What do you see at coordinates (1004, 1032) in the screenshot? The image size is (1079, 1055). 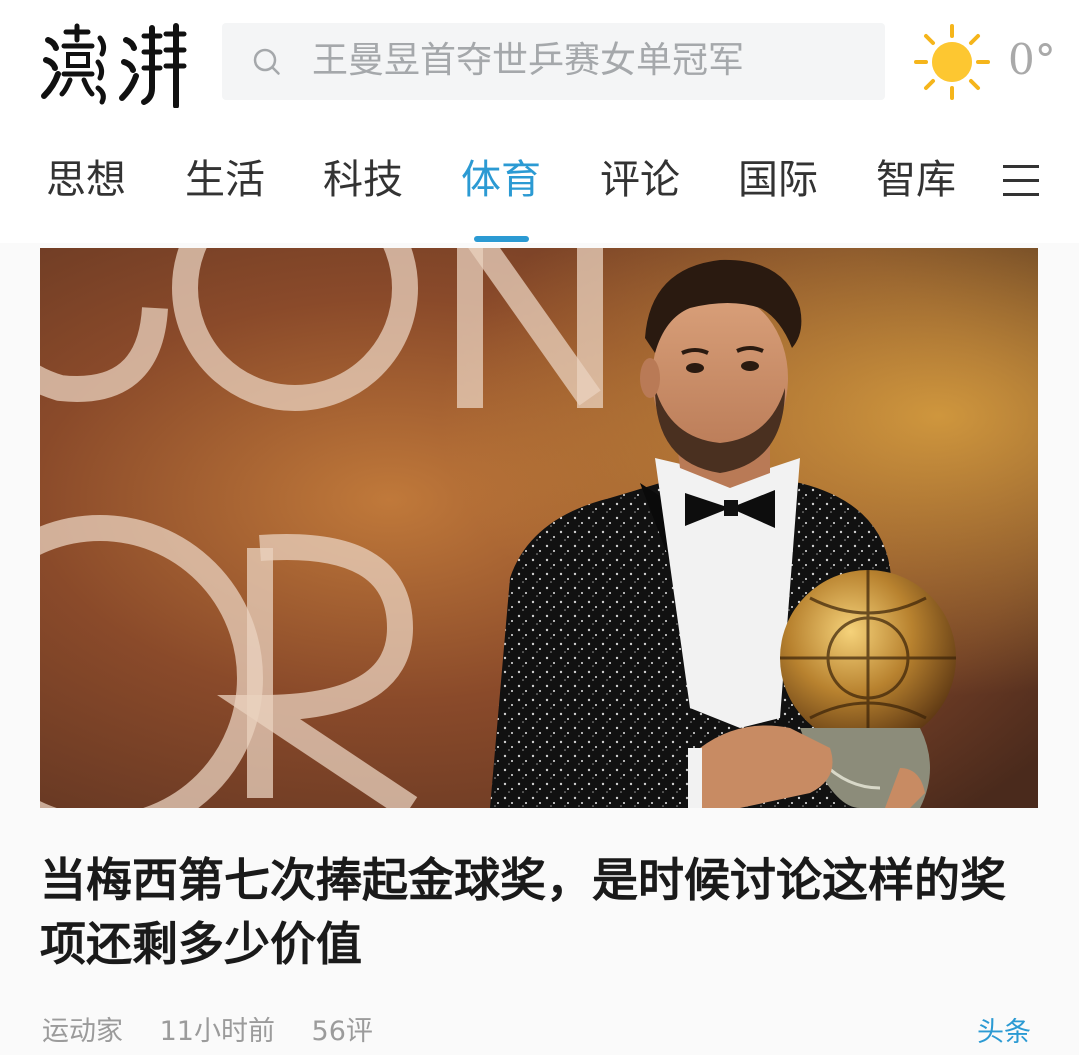 I see `headline-tag: 头条` at bounding box center [1004, 1032].